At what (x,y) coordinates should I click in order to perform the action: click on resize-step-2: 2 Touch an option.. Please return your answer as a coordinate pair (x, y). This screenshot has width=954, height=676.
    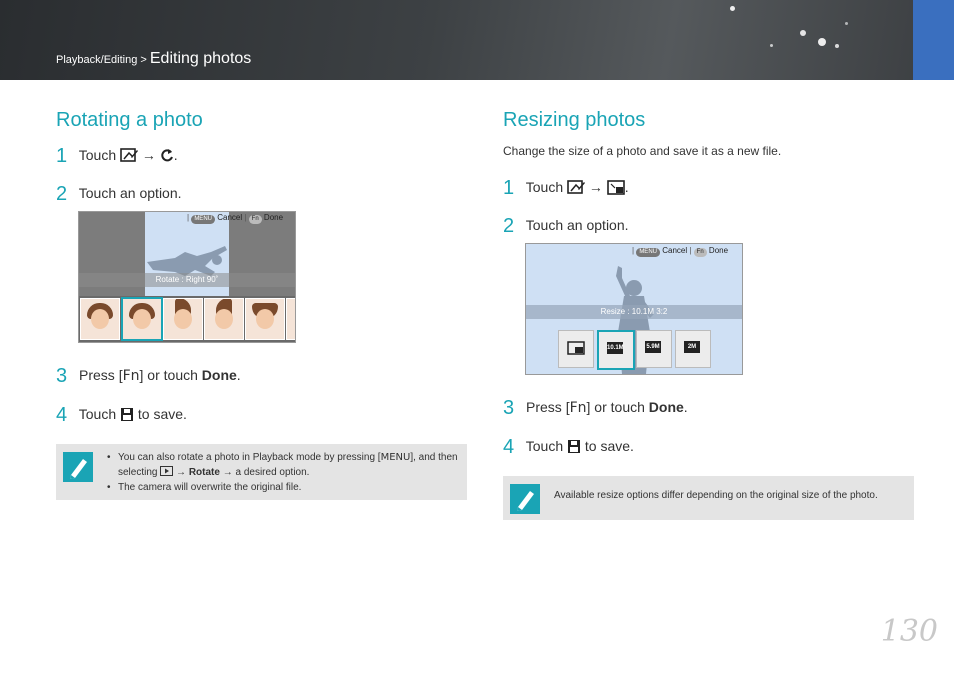
    Looking at the image, I should click on (566, 226).